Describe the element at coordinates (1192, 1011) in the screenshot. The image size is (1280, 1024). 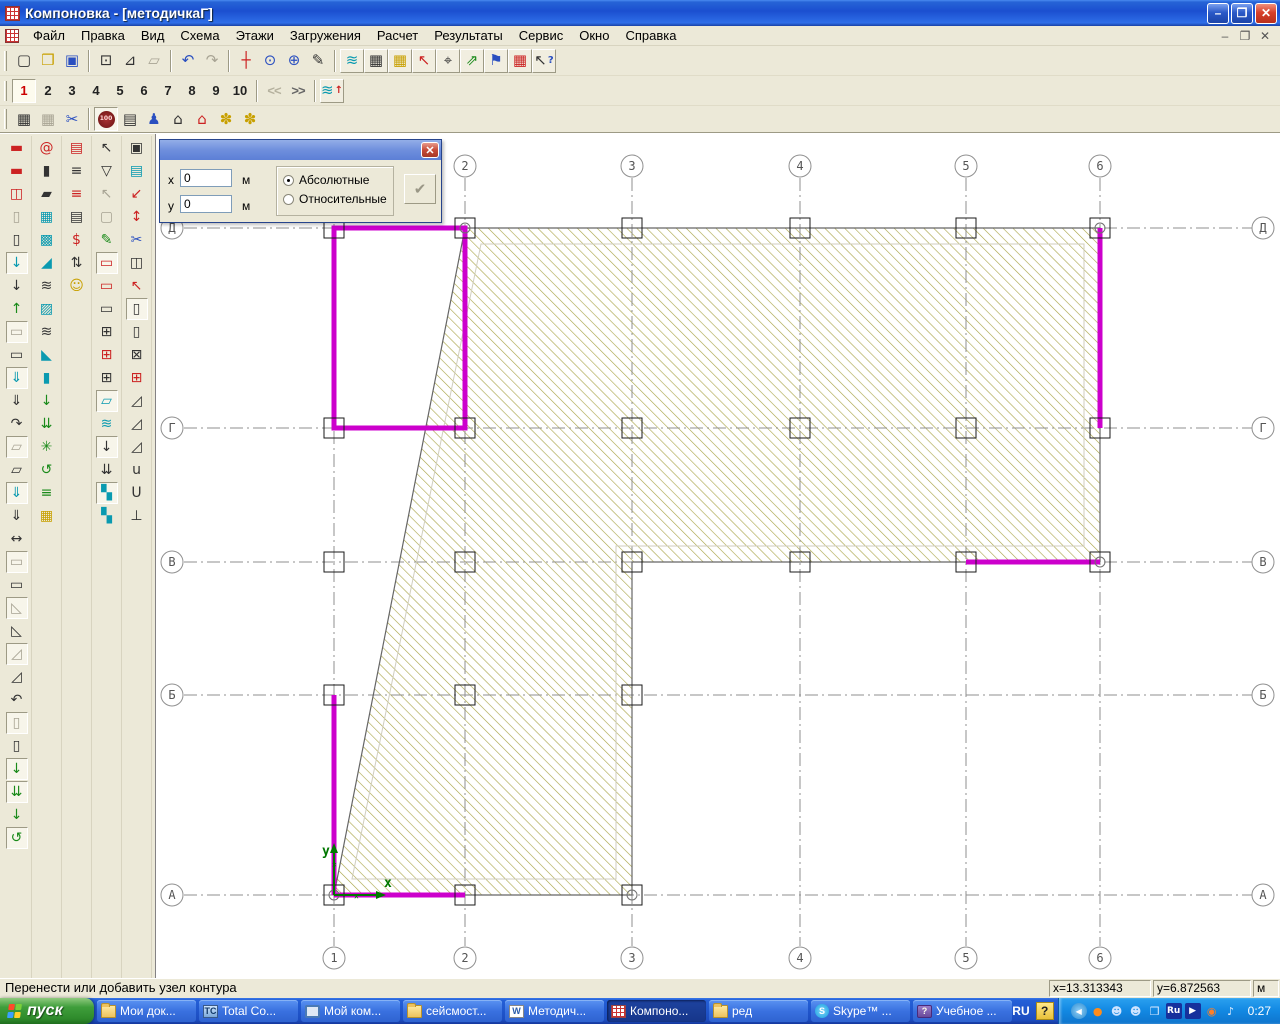
I see `player-icon: ▶` at that location.